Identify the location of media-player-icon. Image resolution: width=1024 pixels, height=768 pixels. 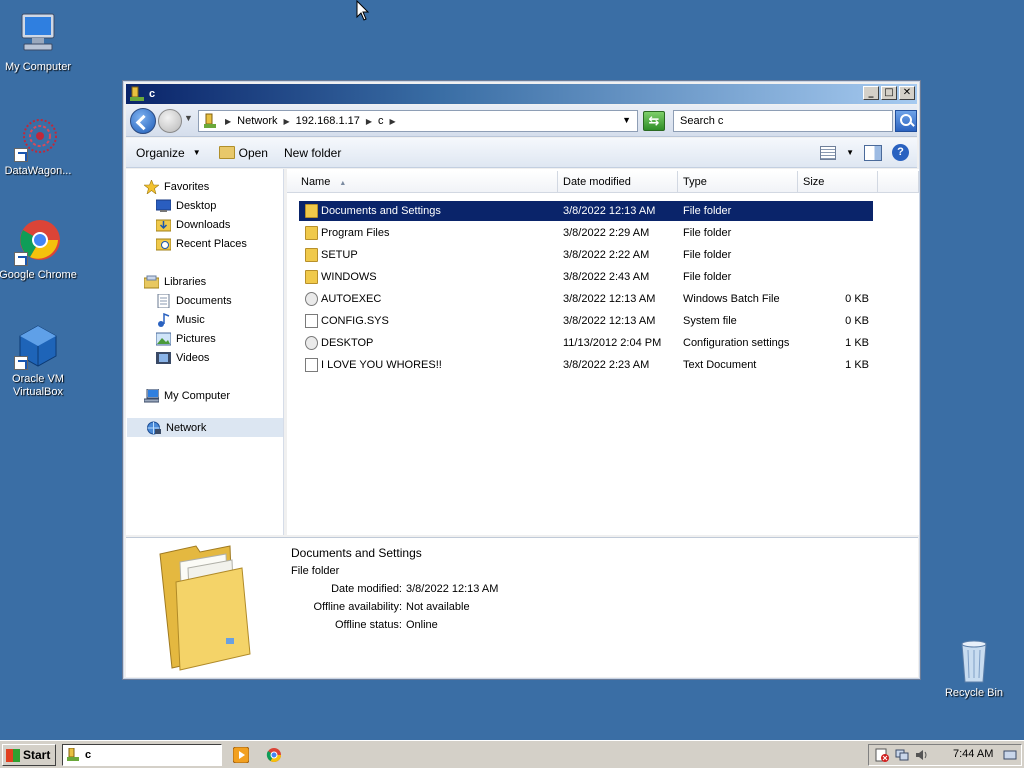
(241, 755).